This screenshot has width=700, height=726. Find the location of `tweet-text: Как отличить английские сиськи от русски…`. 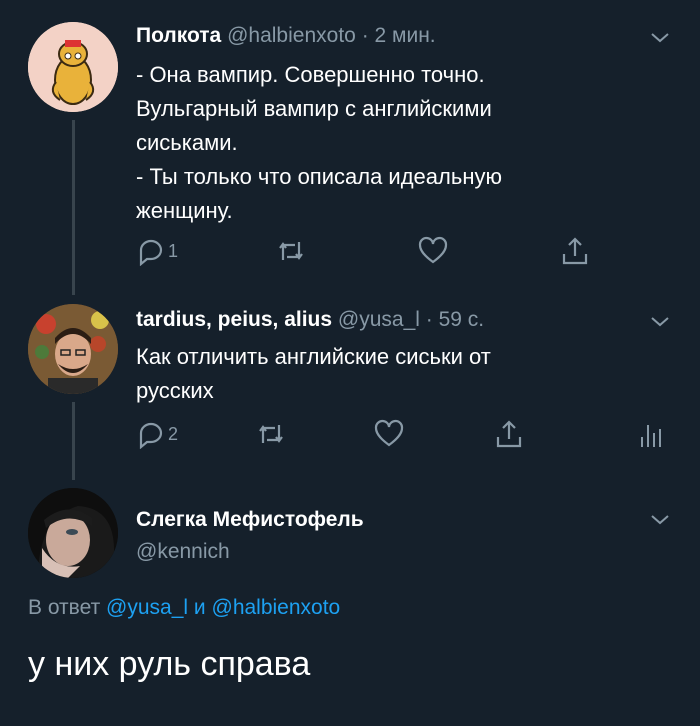

tweet-text: Как отличить английские сиськи от русски… is located at coordinates (313, 373).